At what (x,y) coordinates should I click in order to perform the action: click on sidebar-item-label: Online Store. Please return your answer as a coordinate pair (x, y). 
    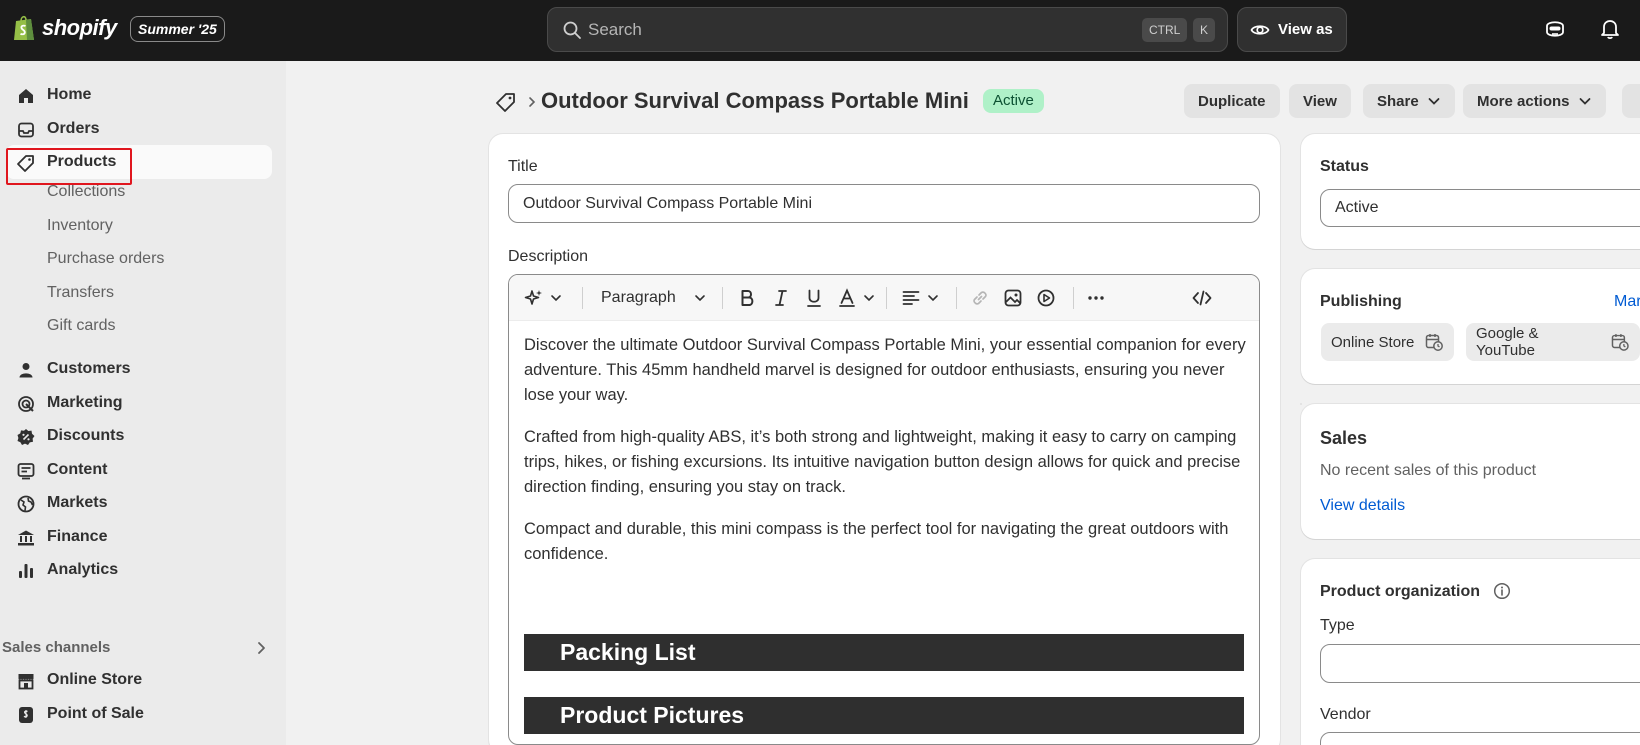
    Looking at the image, I should click on (95, 679).